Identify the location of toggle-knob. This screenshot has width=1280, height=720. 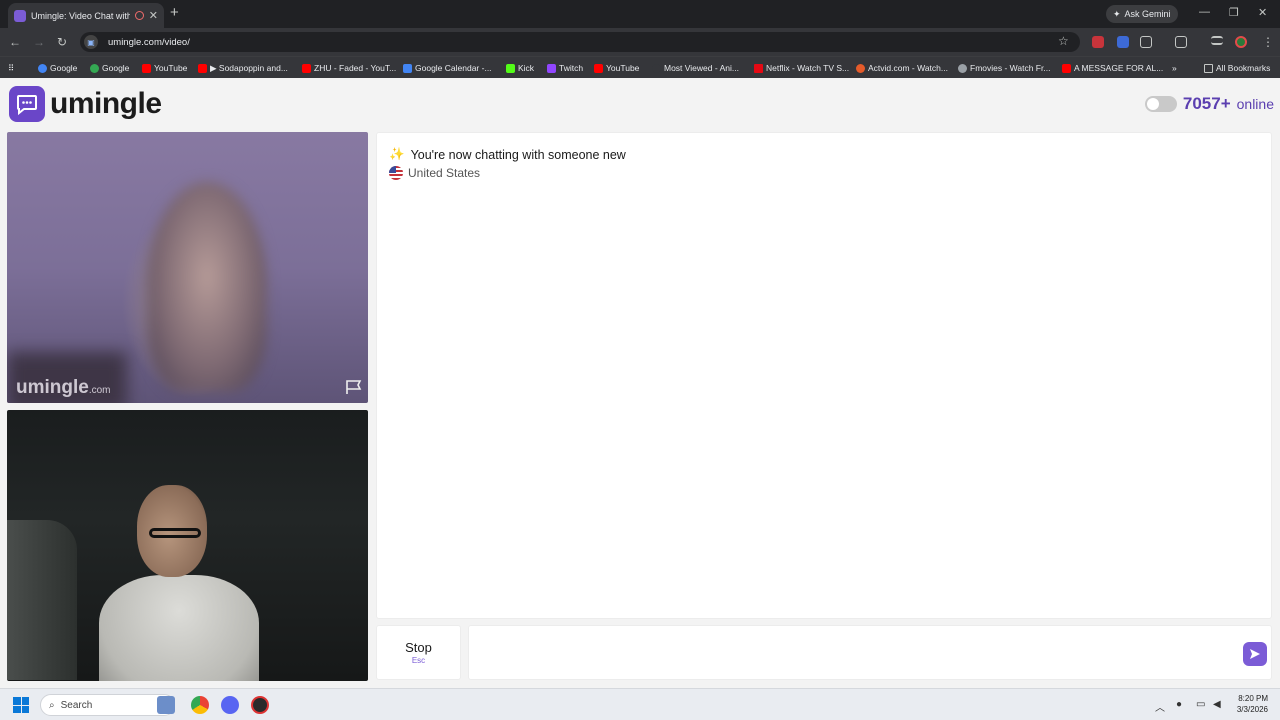
(1152, 104).